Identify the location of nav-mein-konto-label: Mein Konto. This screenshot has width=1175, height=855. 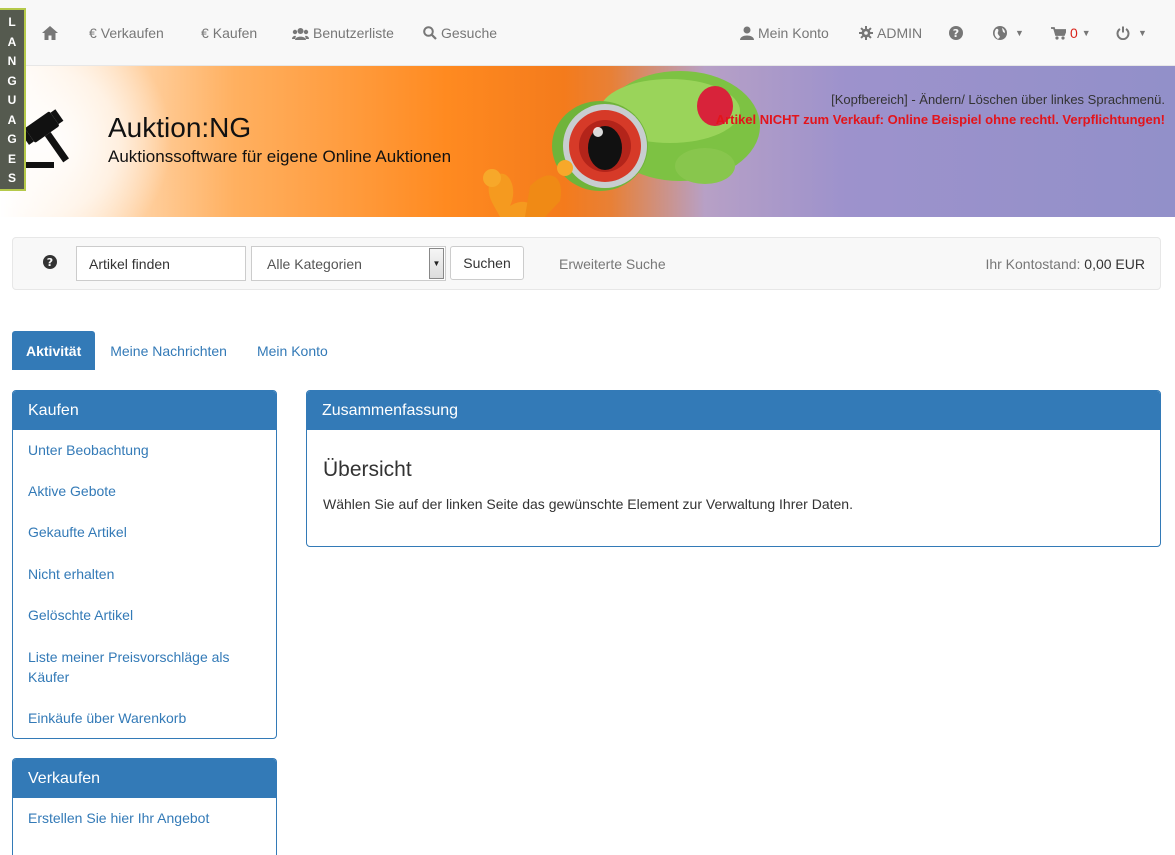
(793, 33).